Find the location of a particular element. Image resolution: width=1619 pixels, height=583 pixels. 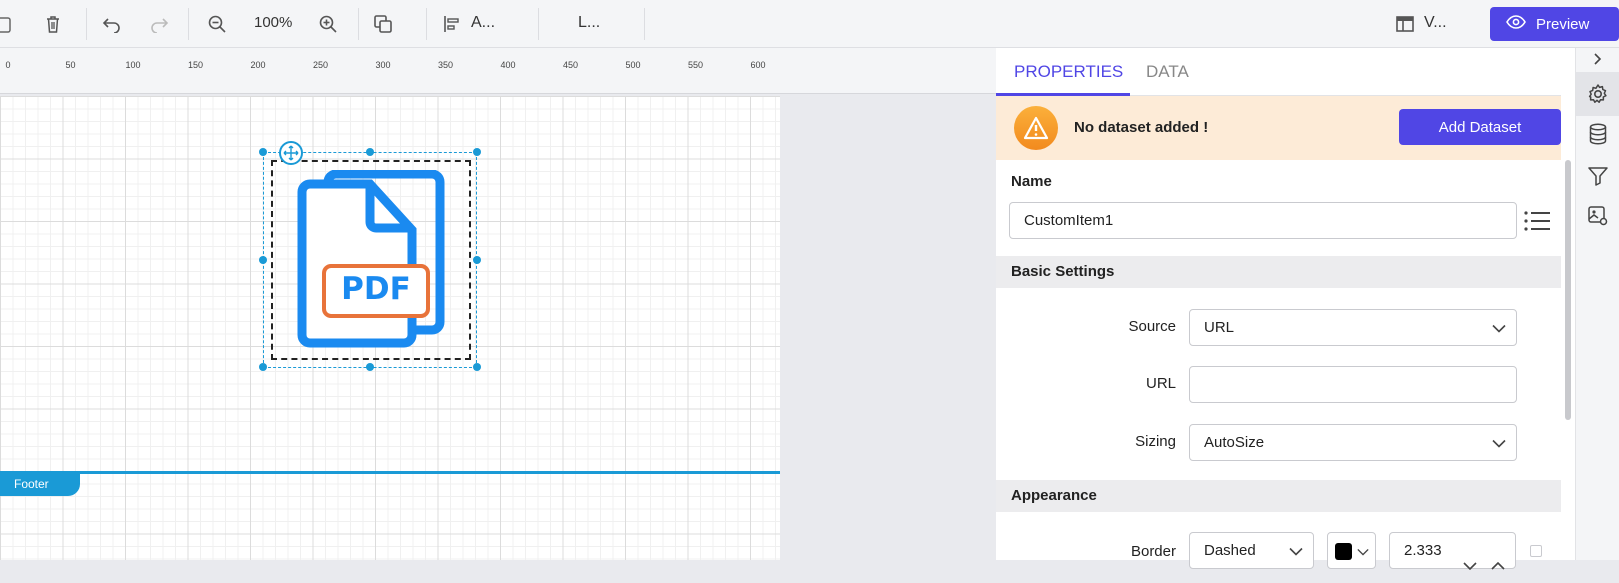

stepper-up-icon is located at coordinates (1498, 565).